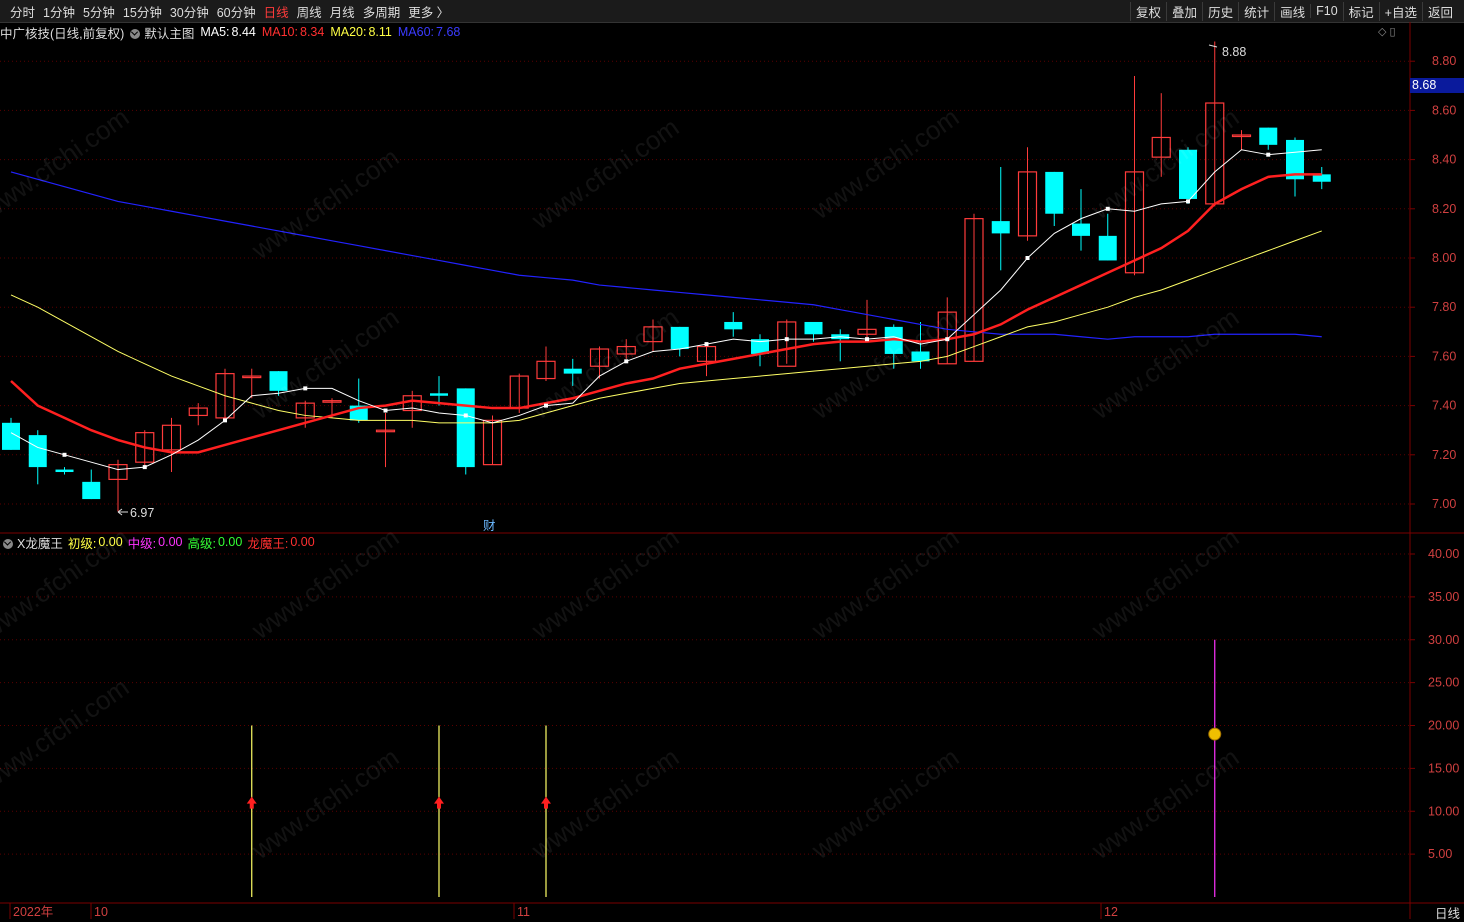 The height and width of the screenshot is (922, 1464). Describe the element at coordinates (1444, 406) in the screenshot. I see `price-tick-label: 7.40` at that location.